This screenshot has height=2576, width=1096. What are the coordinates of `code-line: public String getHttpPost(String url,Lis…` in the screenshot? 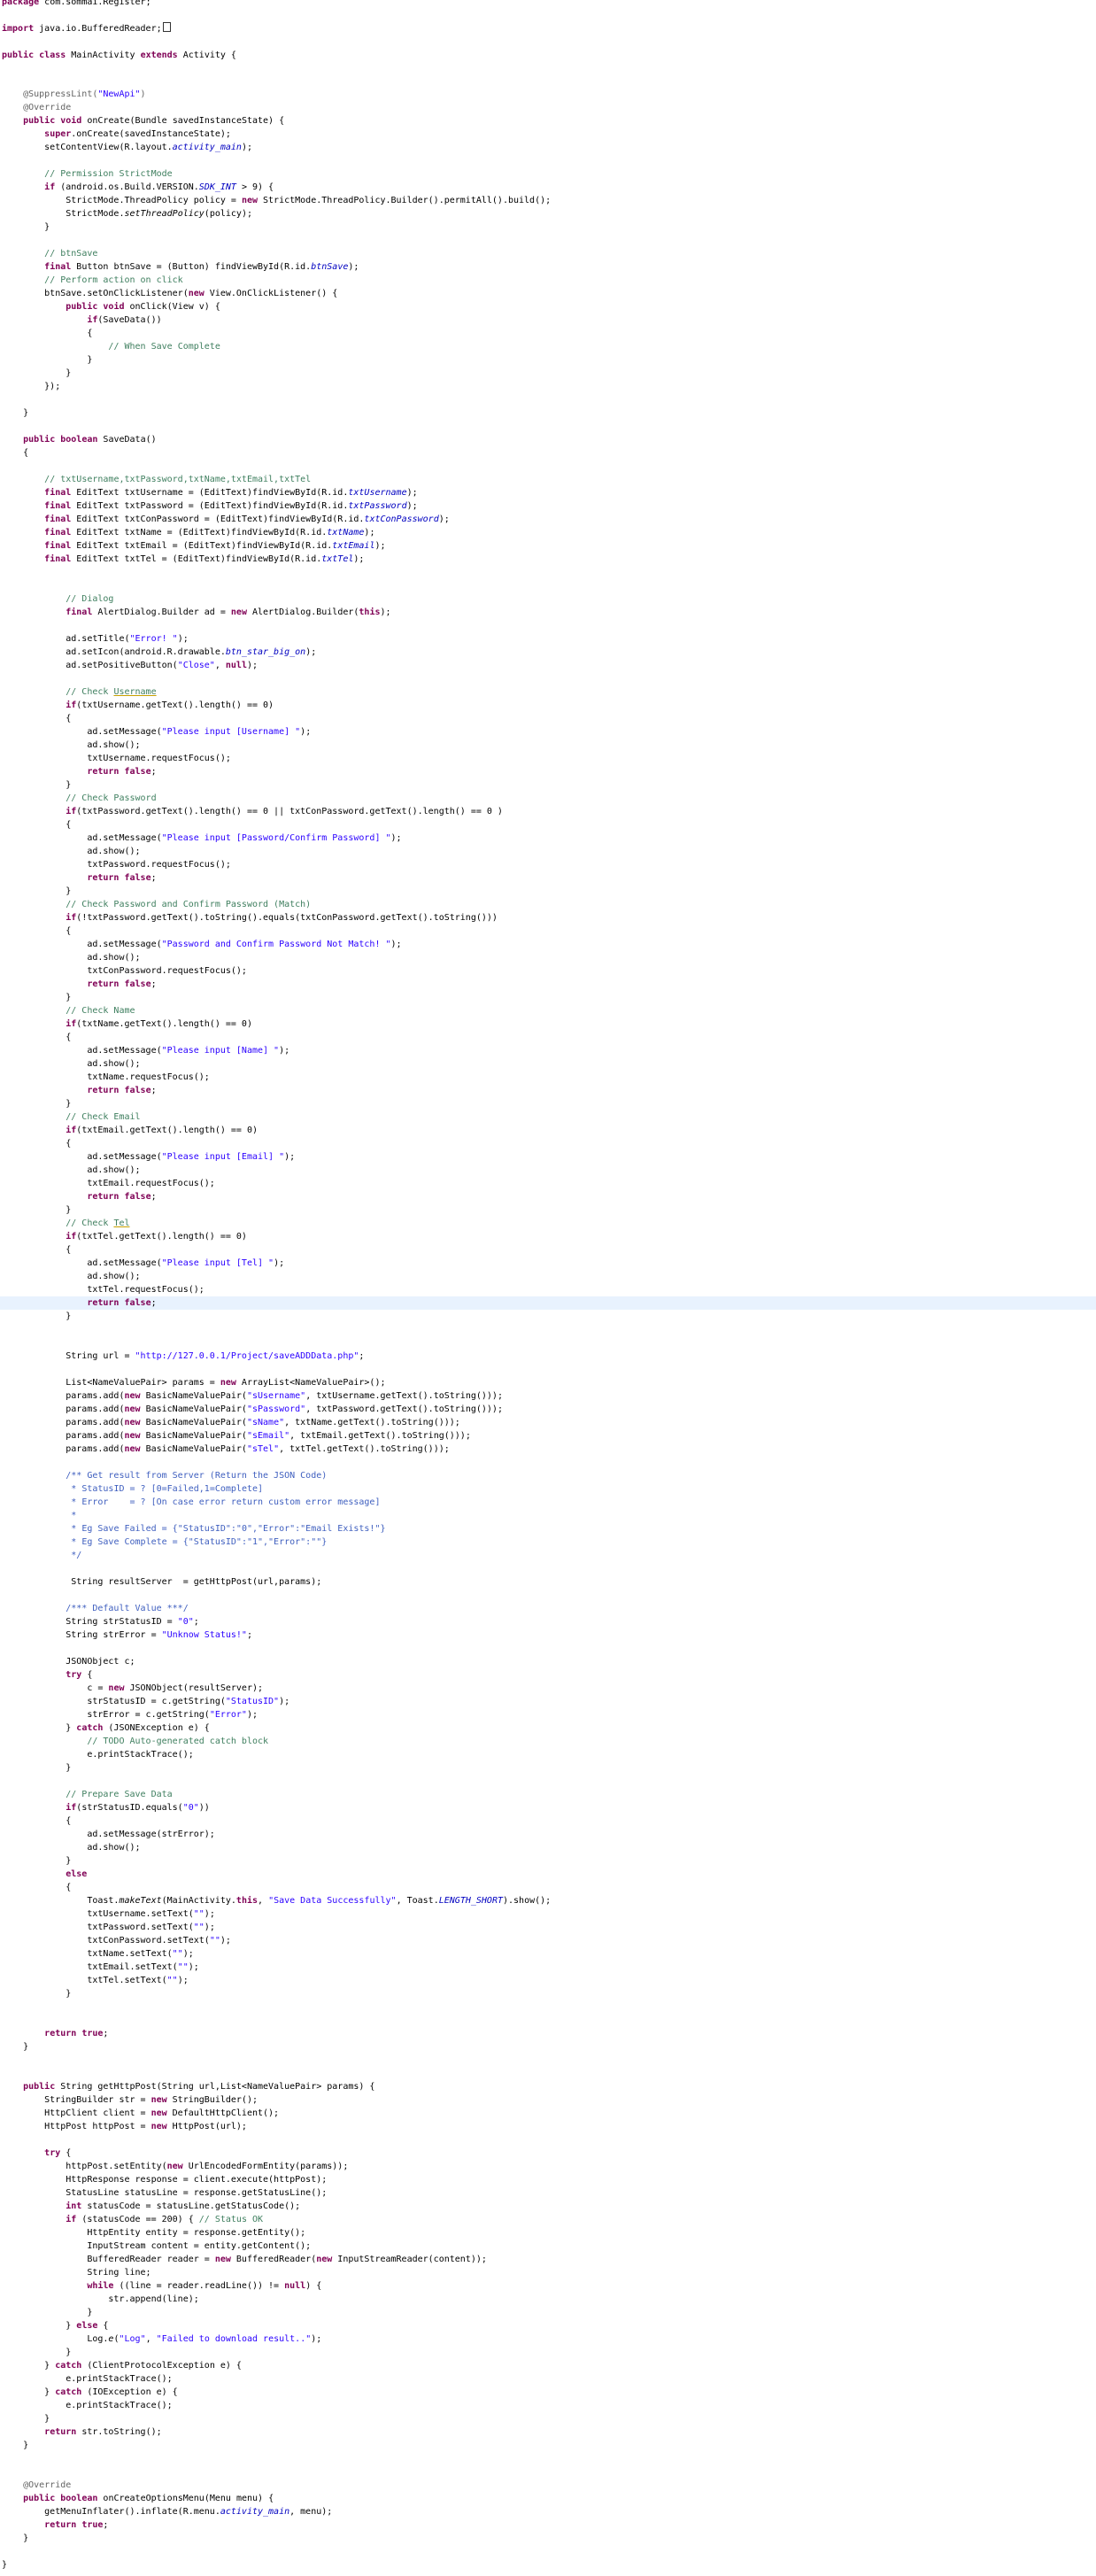 It's located at (547, 2086).